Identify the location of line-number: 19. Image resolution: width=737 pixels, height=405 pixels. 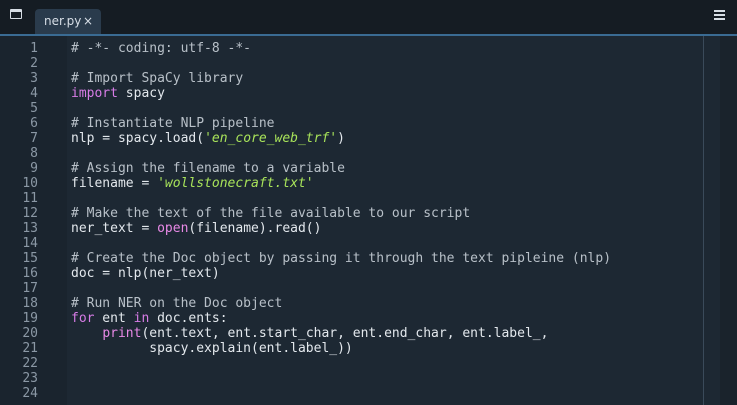
(30, 318).